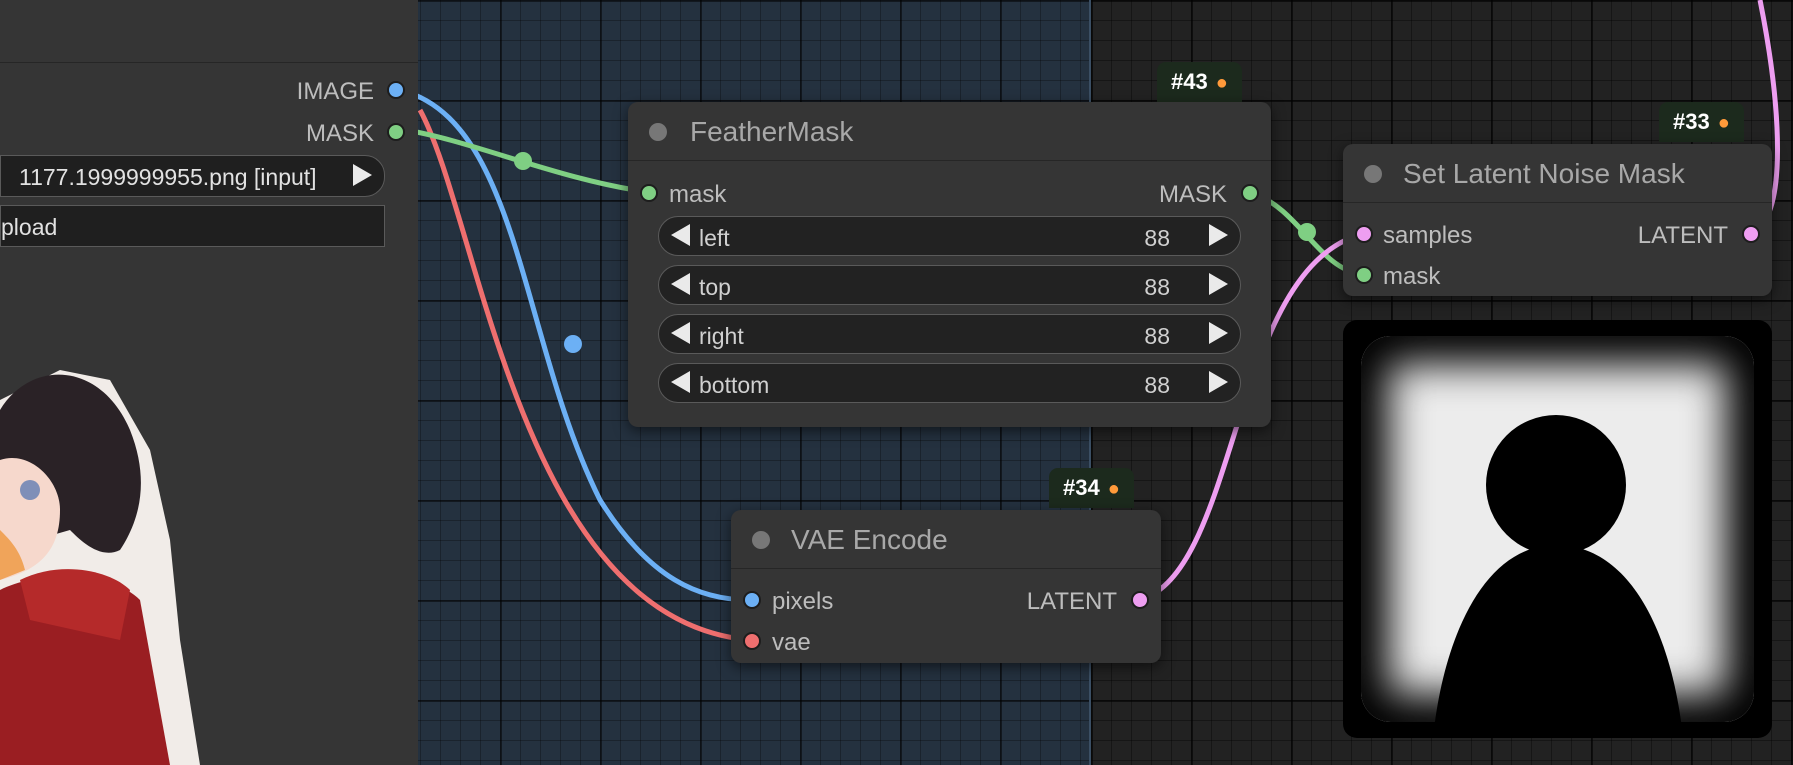  What do you see at coordinates (362, 175) in the screenshot?
I see `chevron-right-icon` at bounding box center [362, 175].